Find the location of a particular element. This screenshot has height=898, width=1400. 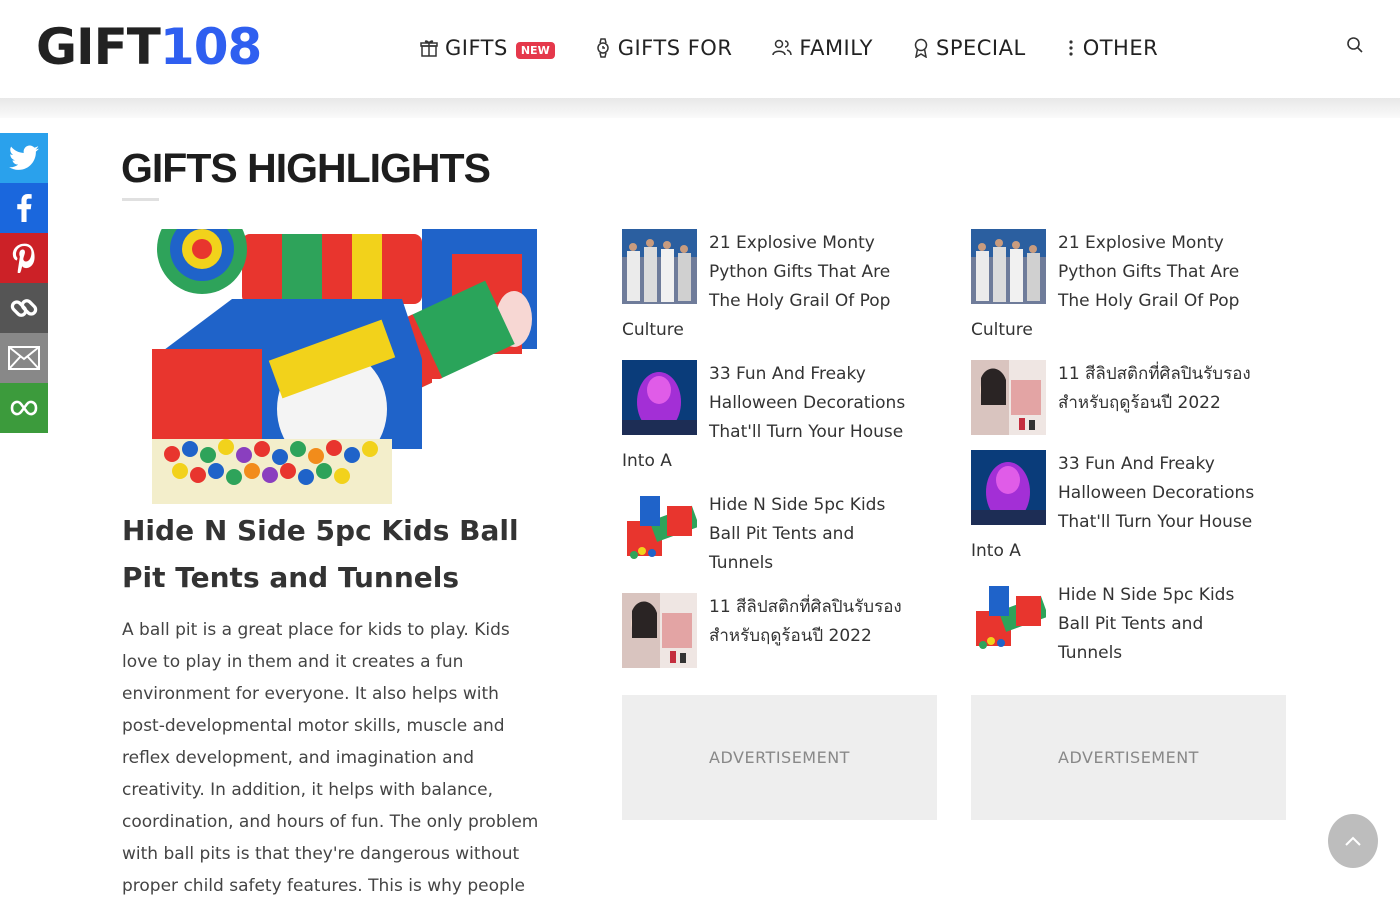

pinterest-icon is located at coordinates (23, 258).